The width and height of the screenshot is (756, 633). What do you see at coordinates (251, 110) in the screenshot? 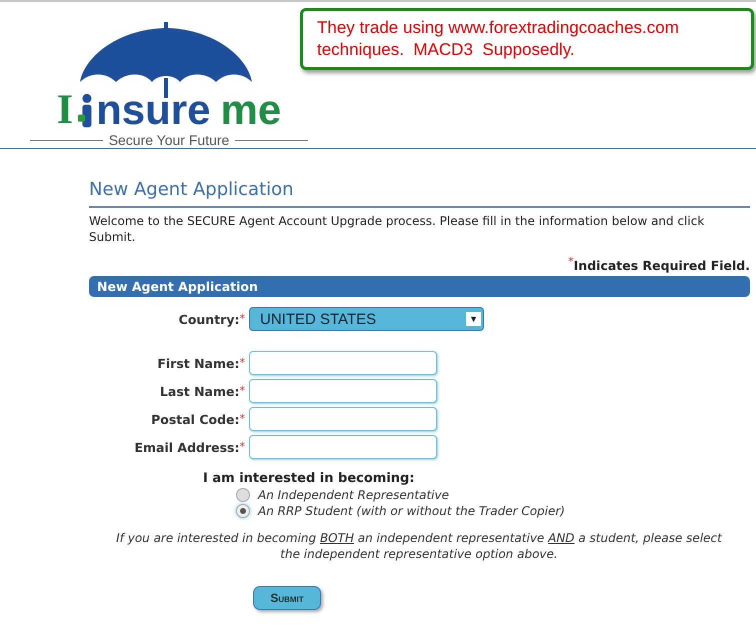
I see `logo-text: me` at bounding box center [251, 110].